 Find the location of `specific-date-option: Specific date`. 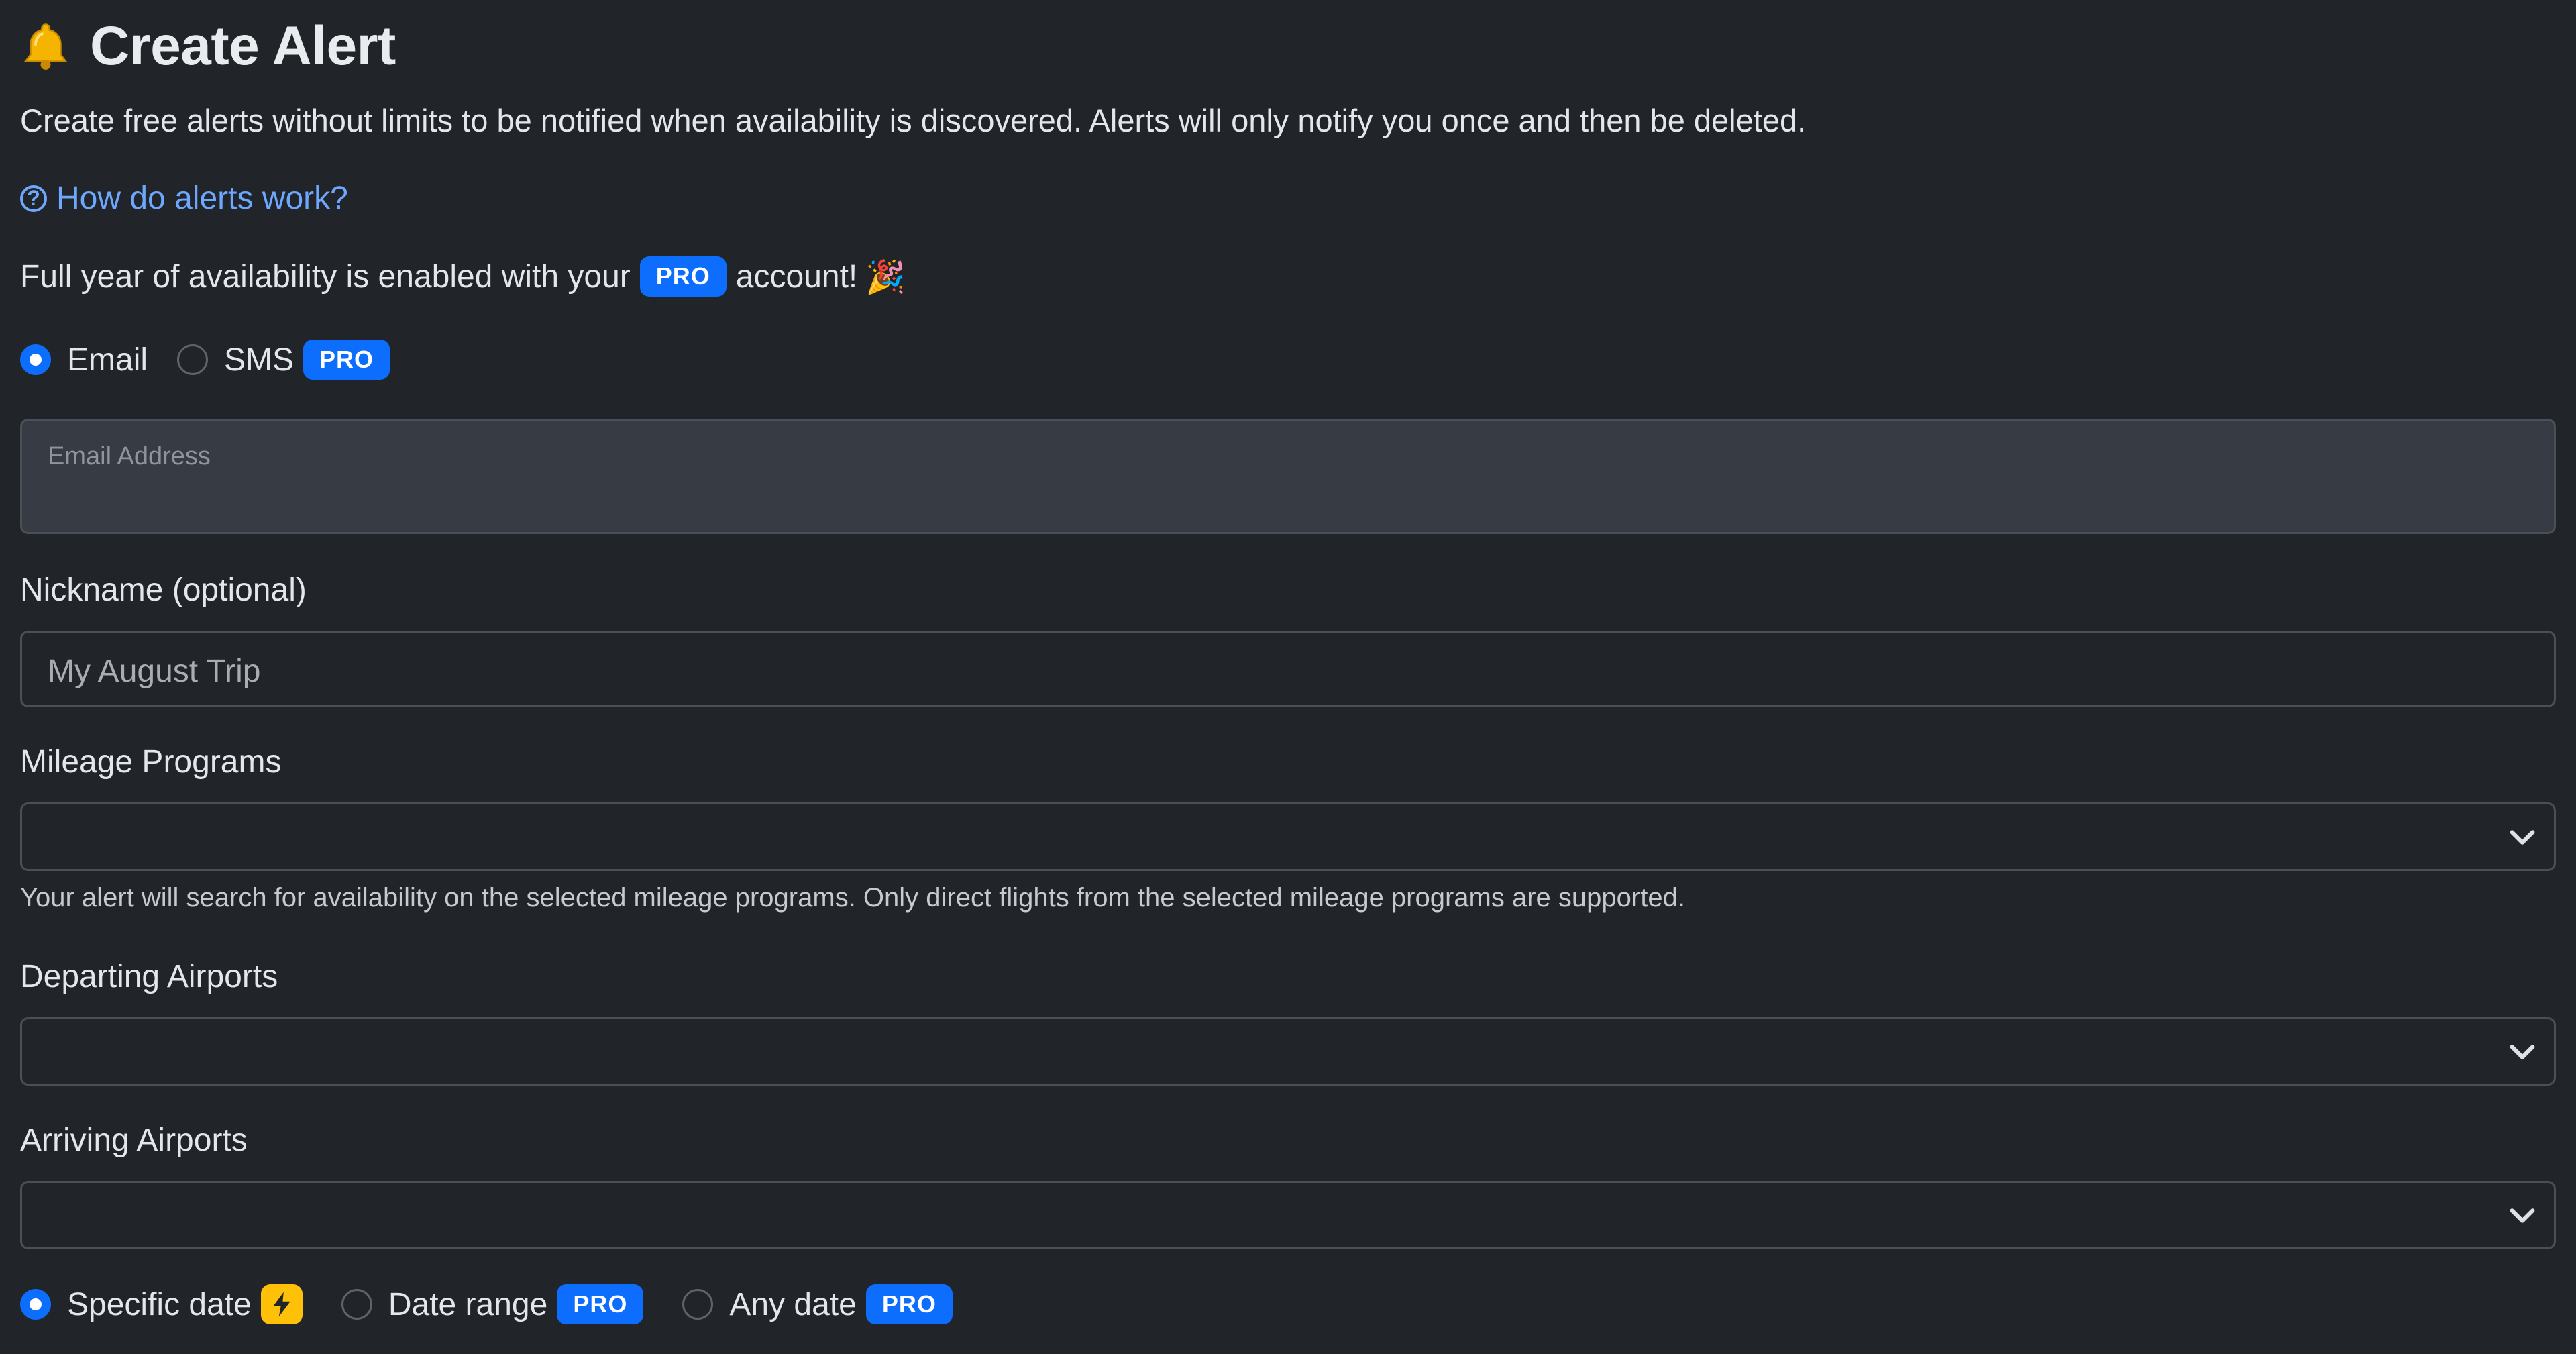

specific-date-option: Specific date is located at coordinates (166, 1304).